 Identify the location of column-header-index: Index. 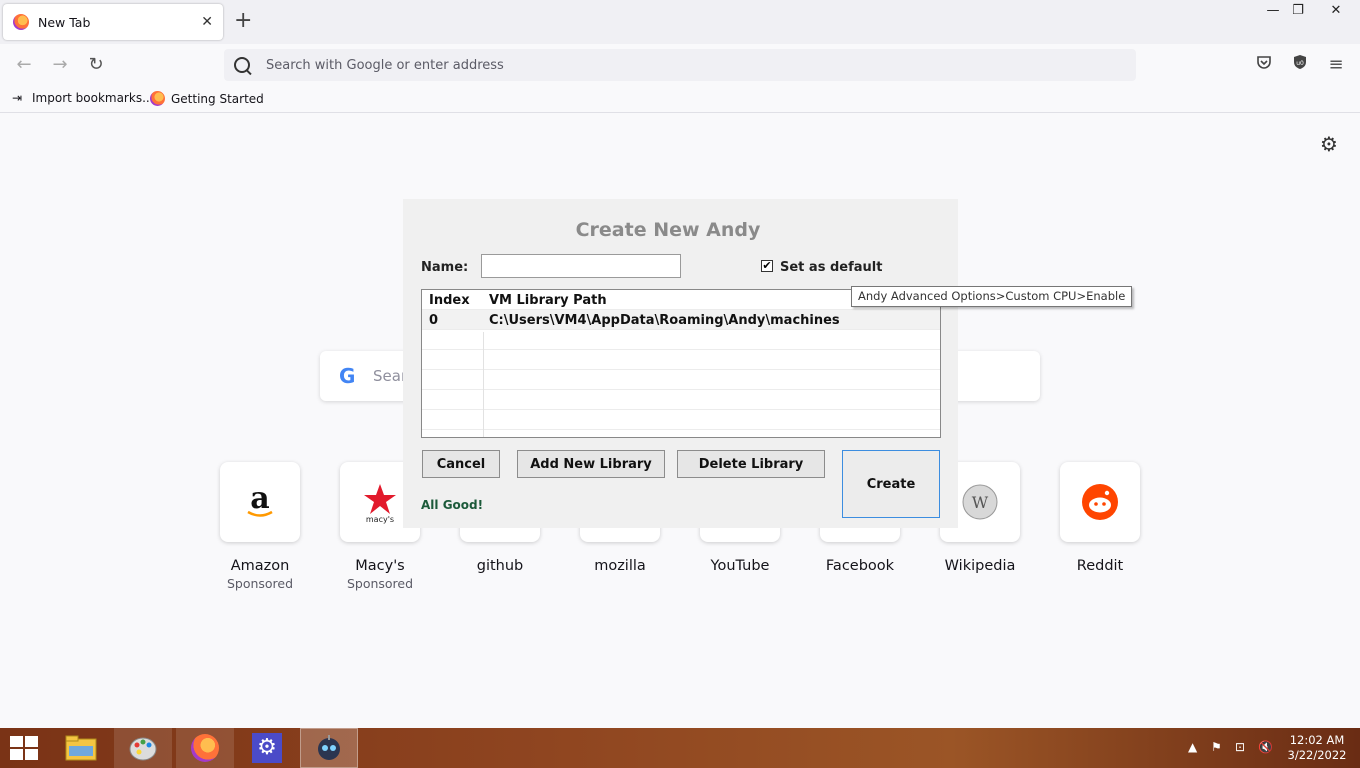
(449, 300).